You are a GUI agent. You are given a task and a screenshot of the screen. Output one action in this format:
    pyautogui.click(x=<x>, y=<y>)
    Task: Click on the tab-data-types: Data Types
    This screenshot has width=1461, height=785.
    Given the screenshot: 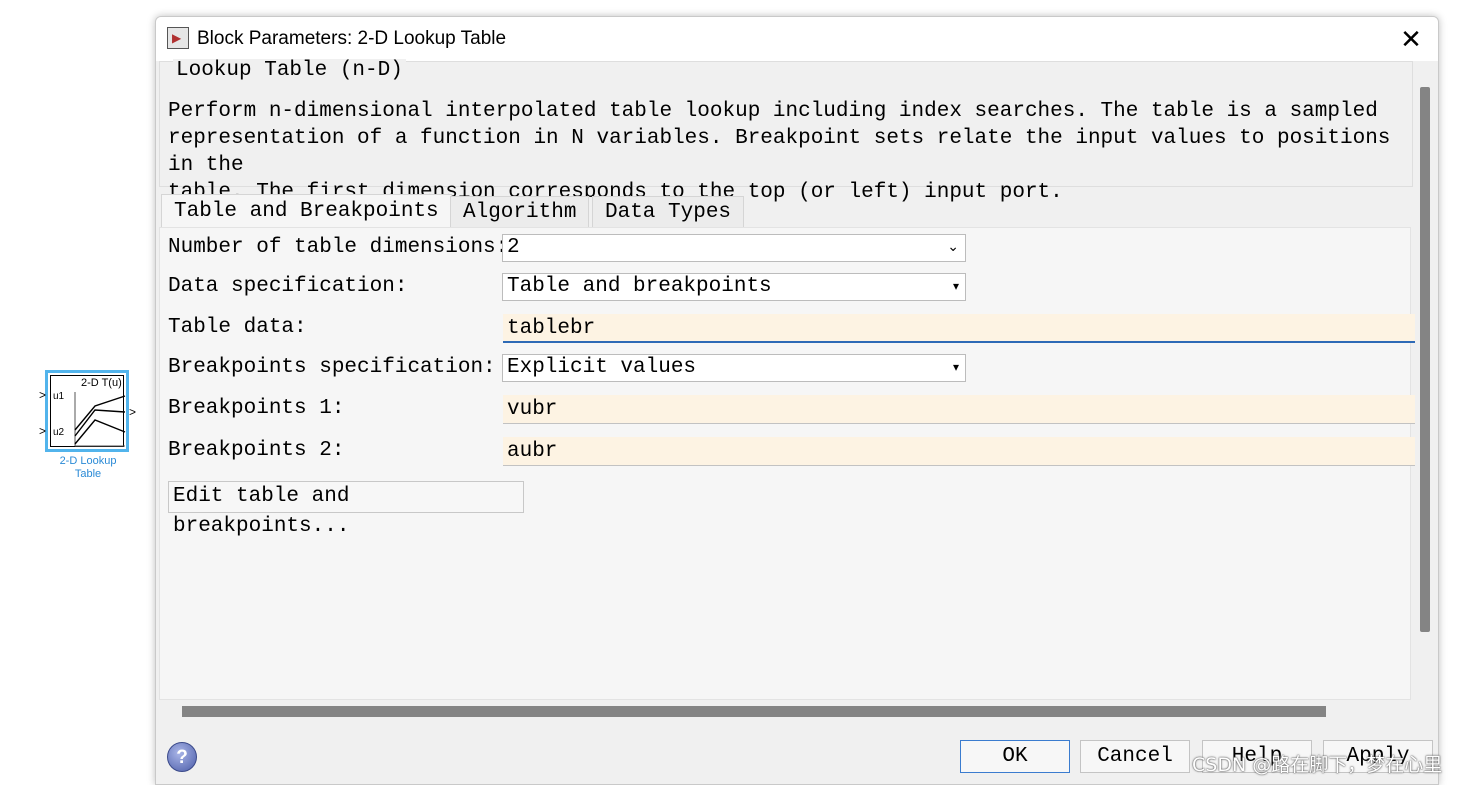 What is the action you would take?
    pyautogui.click(x=668, y=212)
    